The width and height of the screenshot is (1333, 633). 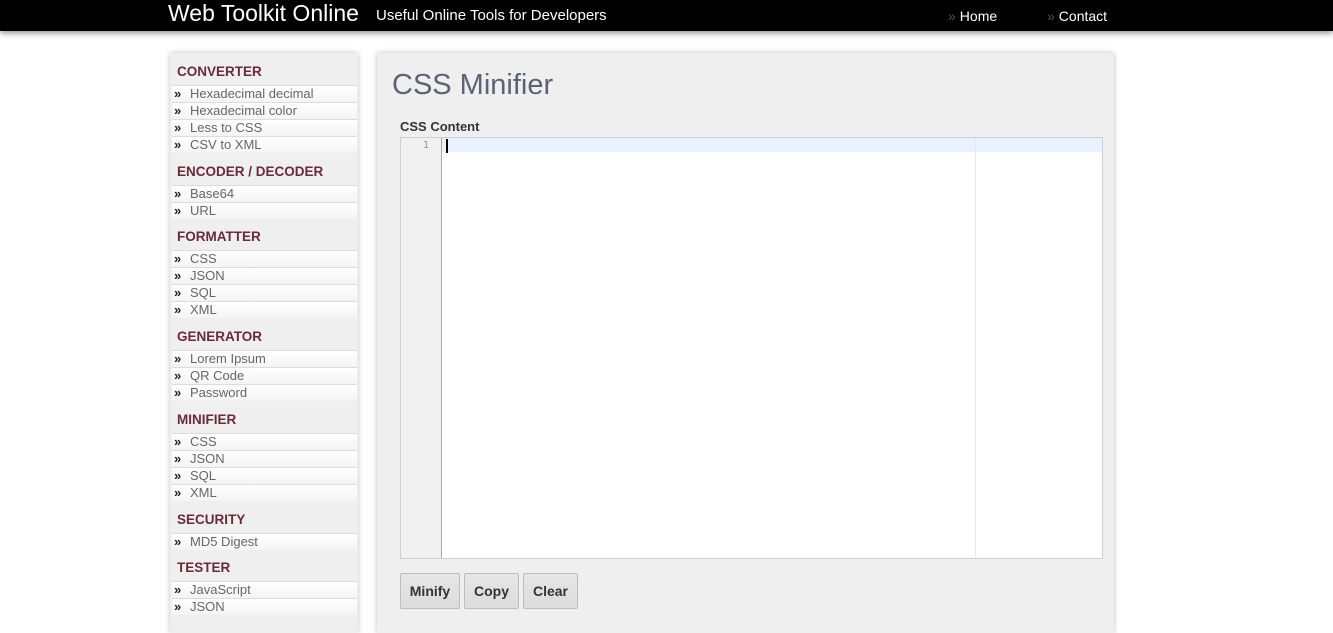 What do you see at coordinates (211, 519) in the screenshot?
I see `sidebar-section-title: SECURITY` at bounding box center [211, 519].